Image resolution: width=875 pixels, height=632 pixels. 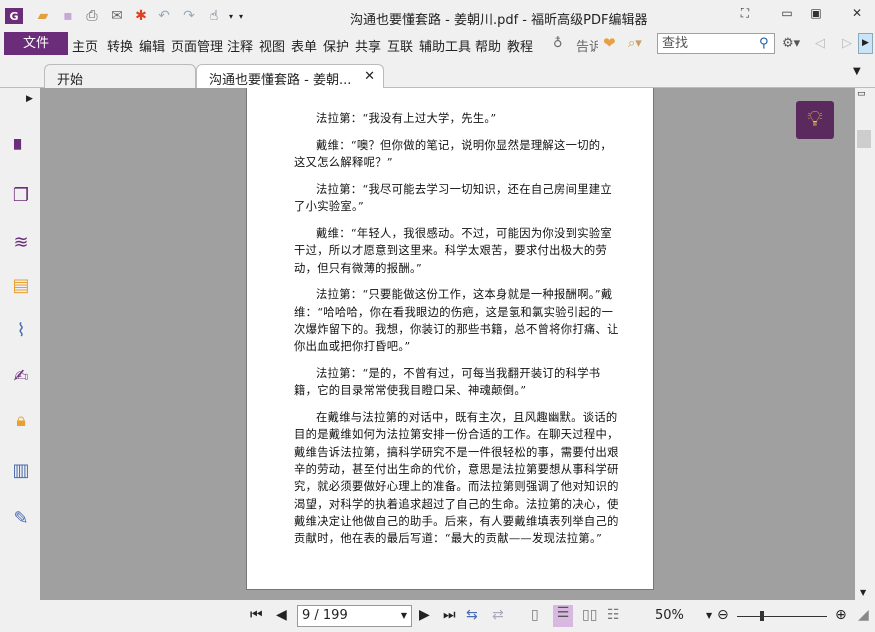 I want to click on maximize-button: ▣, so click(x=816, y=15).